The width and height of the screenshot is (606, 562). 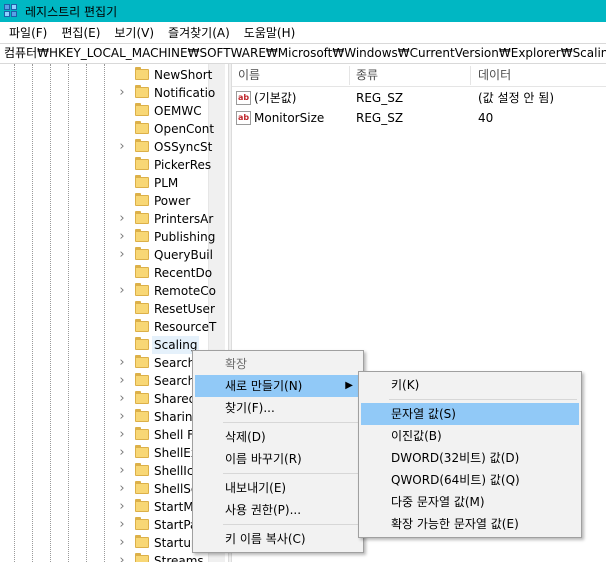 What do you see at coordinates (249, 75) in the screenshot?
I see `column-header-name: 이름` at bounding box center [249, 75].